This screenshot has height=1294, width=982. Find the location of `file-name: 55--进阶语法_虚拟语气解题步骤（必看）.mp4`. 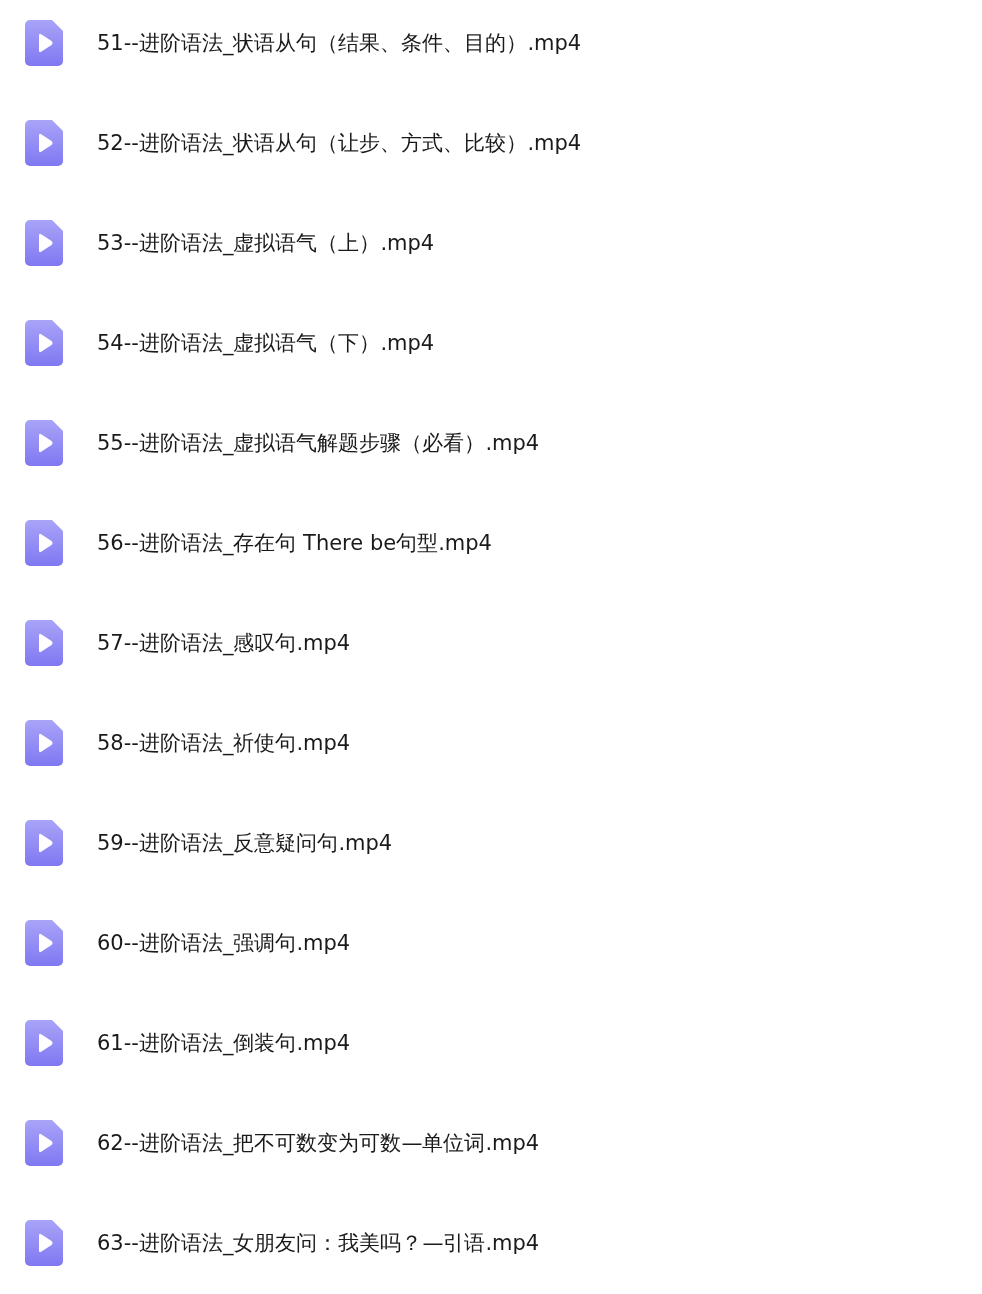

file-name: 55--进阶语法_虚拟语气解题步骤（必看）.mp4 is located at coordinates (318, 443).